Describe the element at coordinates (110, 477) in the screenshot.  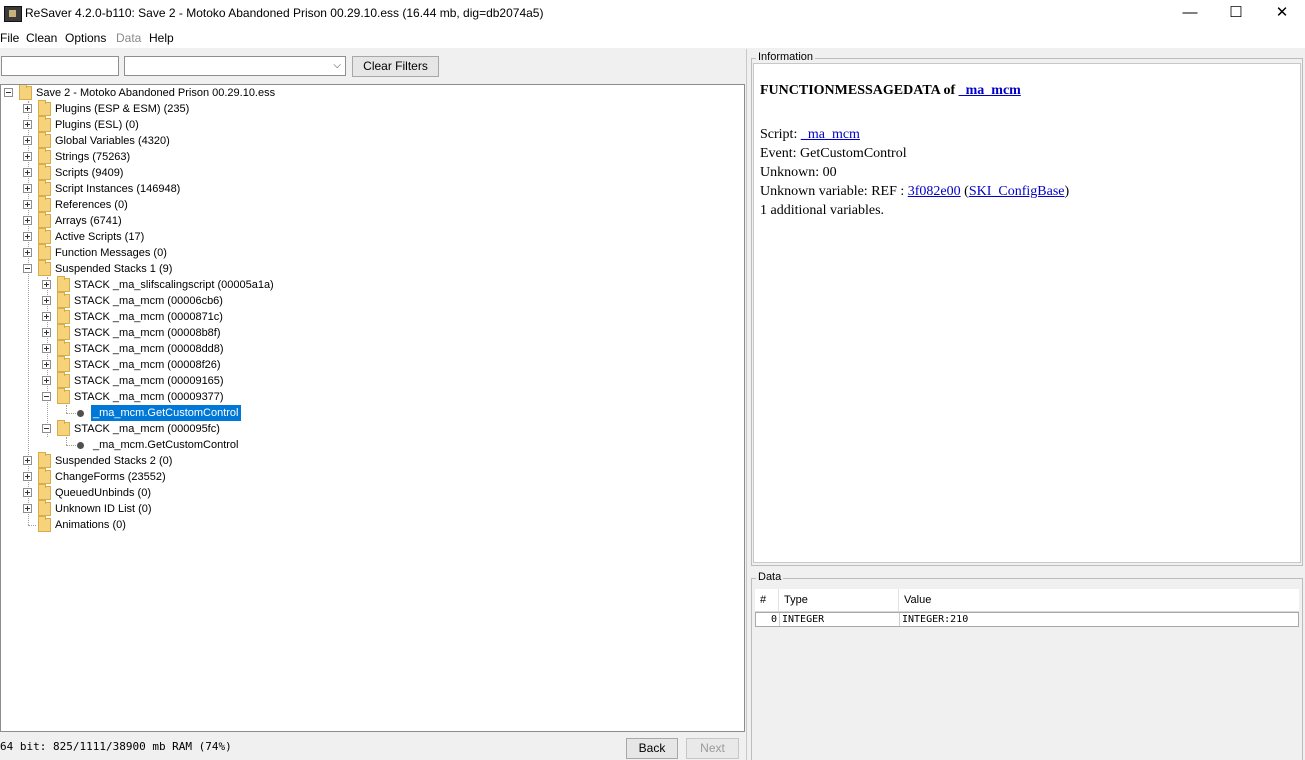
I see `tree-node-label: ChangeForms (23552)` at that location.